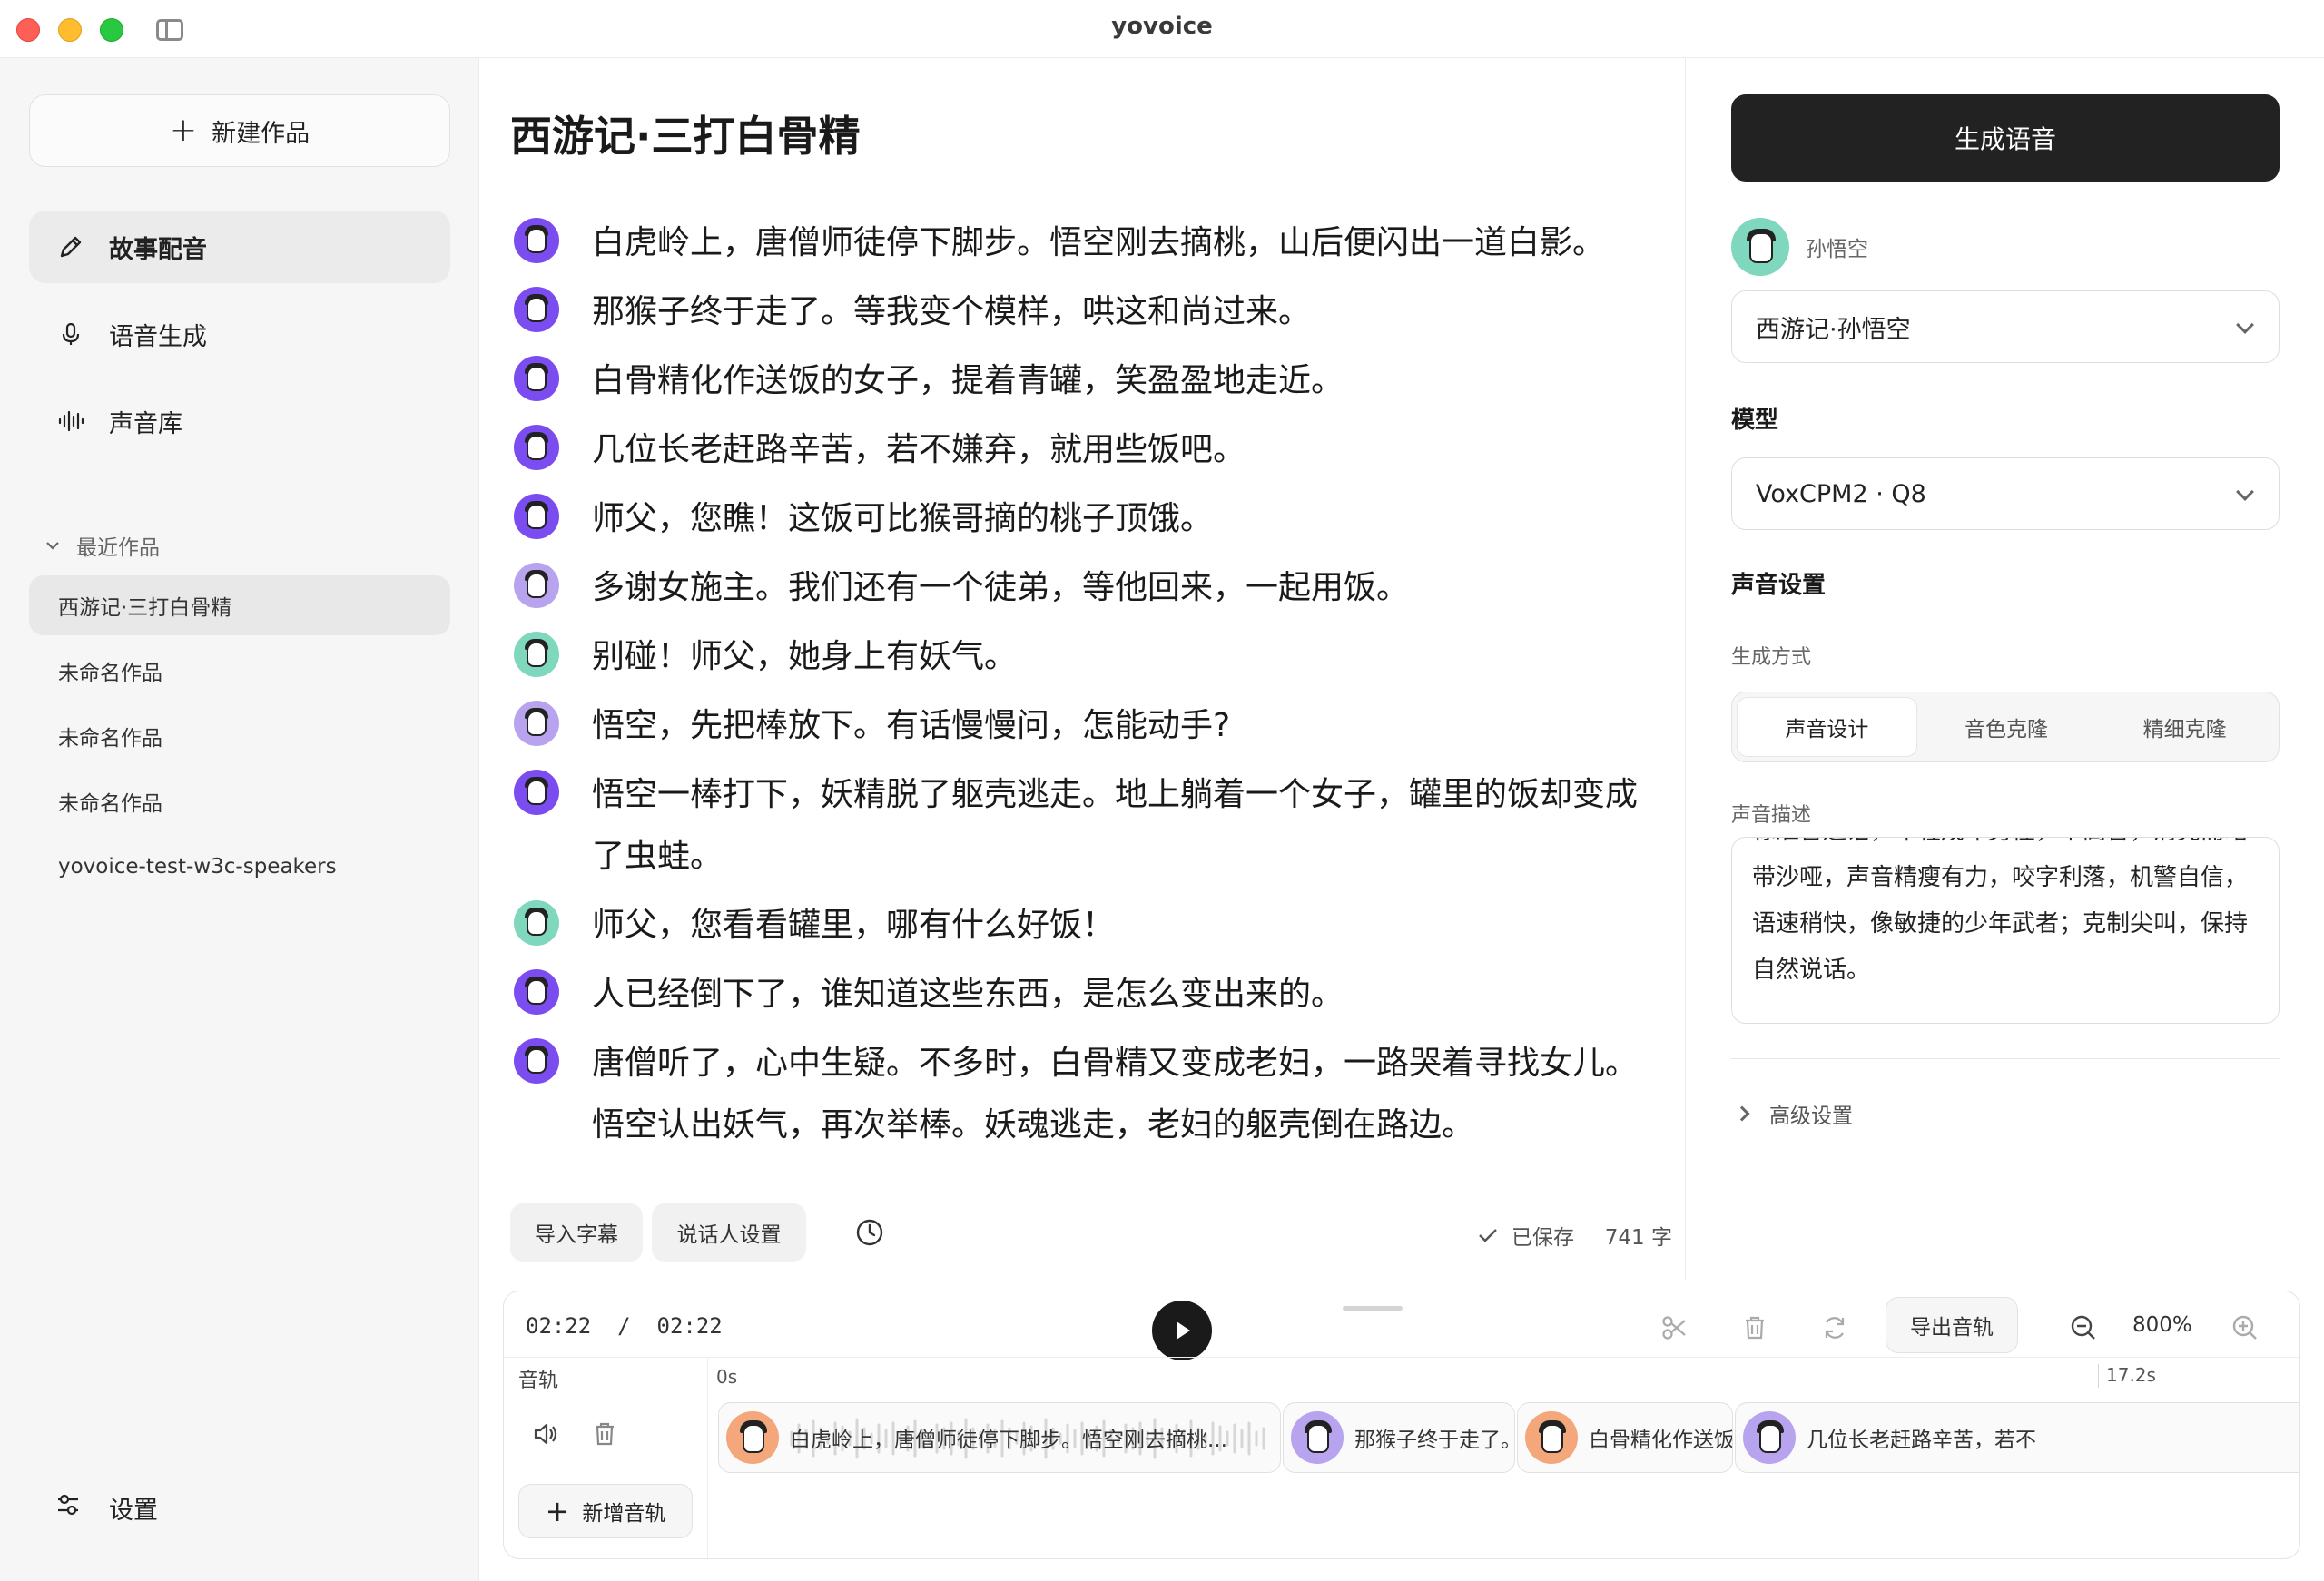 The height and width of the screenshot is (1581, 2324). I want to click on script-line: 人已经倒下了，谁知道这些东西，是怎么变出来的。, so click(1090, 995).